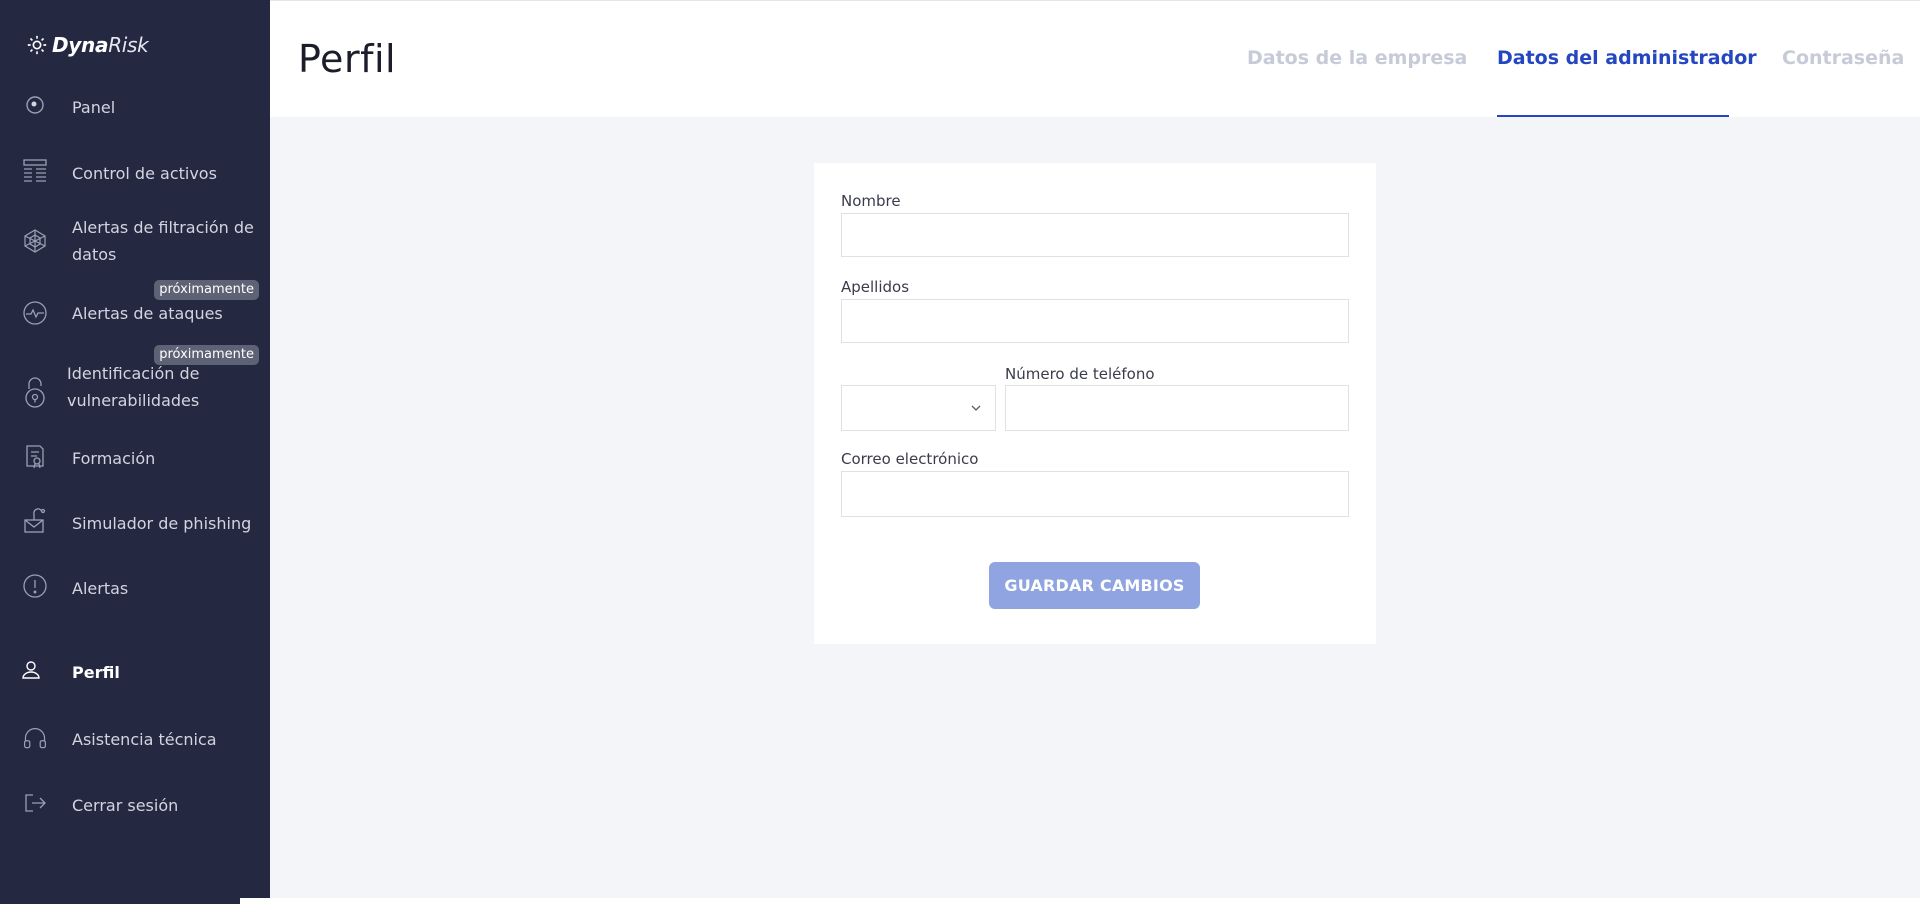 Image resolution: width=1920 pixels, height=904 pixels. What do you see at coordinates (1613, 116) in the screenshot?
I see `active-tab-indicator` at bounding box center [1613, 116].